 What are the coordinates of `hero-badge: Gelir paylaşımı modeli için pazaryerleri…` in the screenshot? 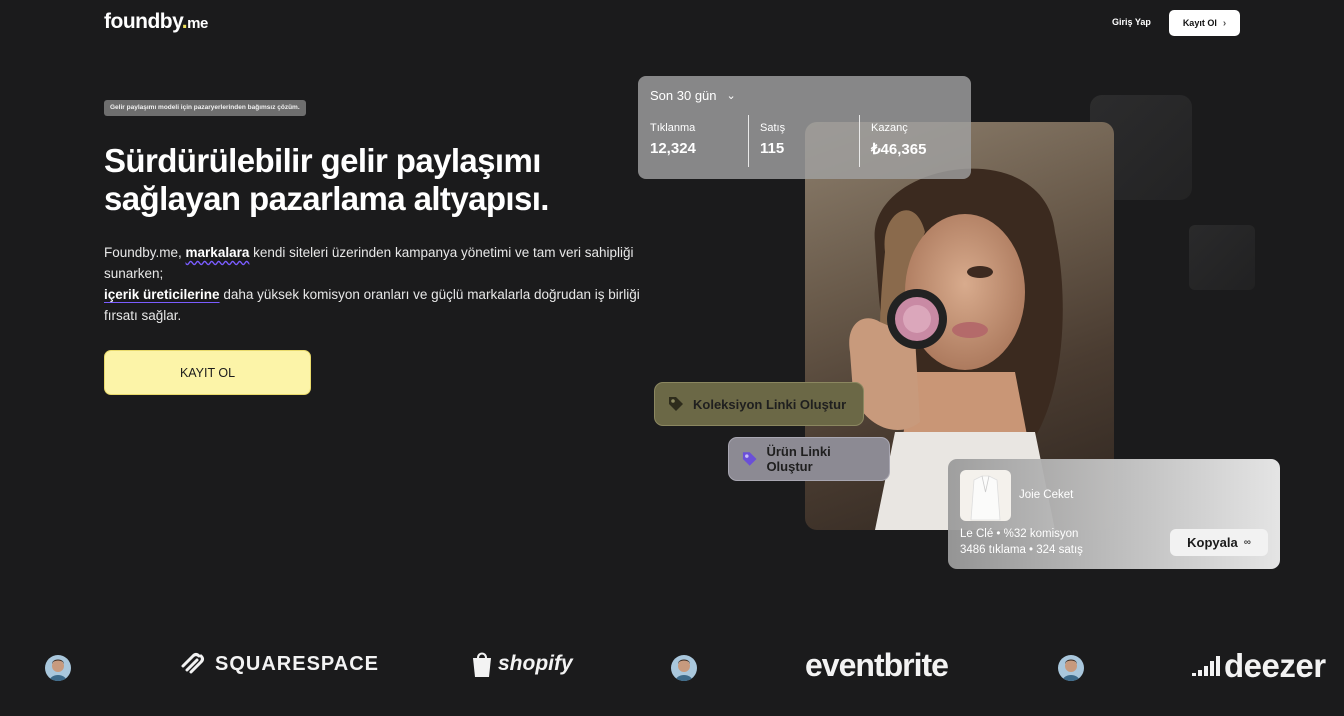 It's located at (205, 108).